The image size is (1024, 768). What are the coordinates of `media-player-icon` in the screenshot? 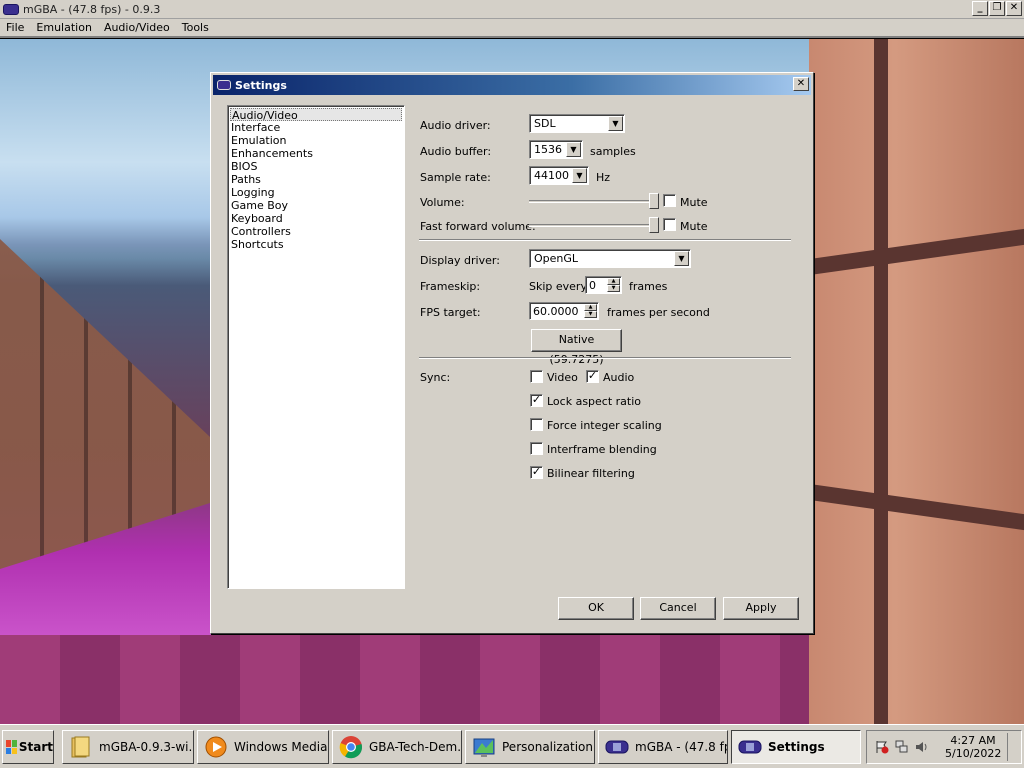 It's located at (216, 747).